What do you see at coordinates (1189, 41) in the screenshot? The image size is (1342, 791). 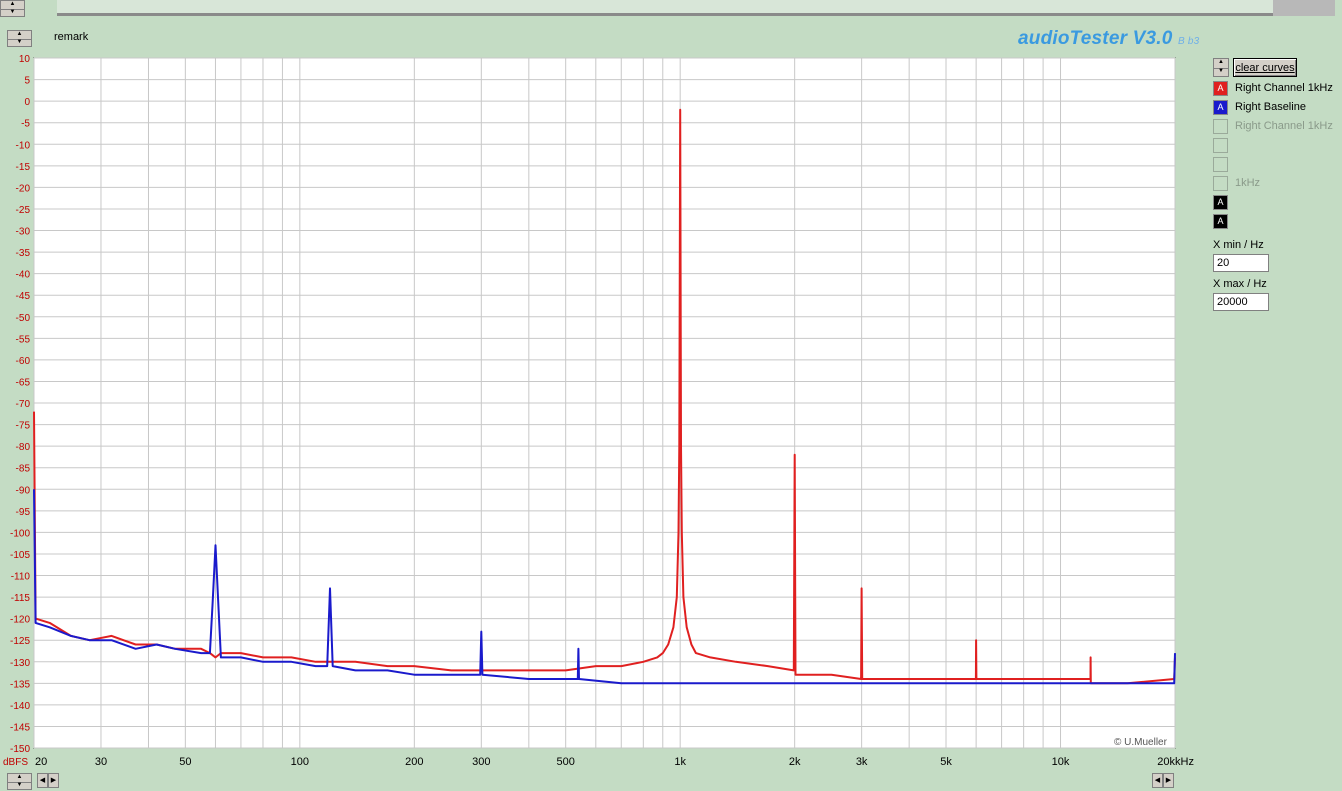 I see `app-version: B b3` at bounding box center [1189, 41].